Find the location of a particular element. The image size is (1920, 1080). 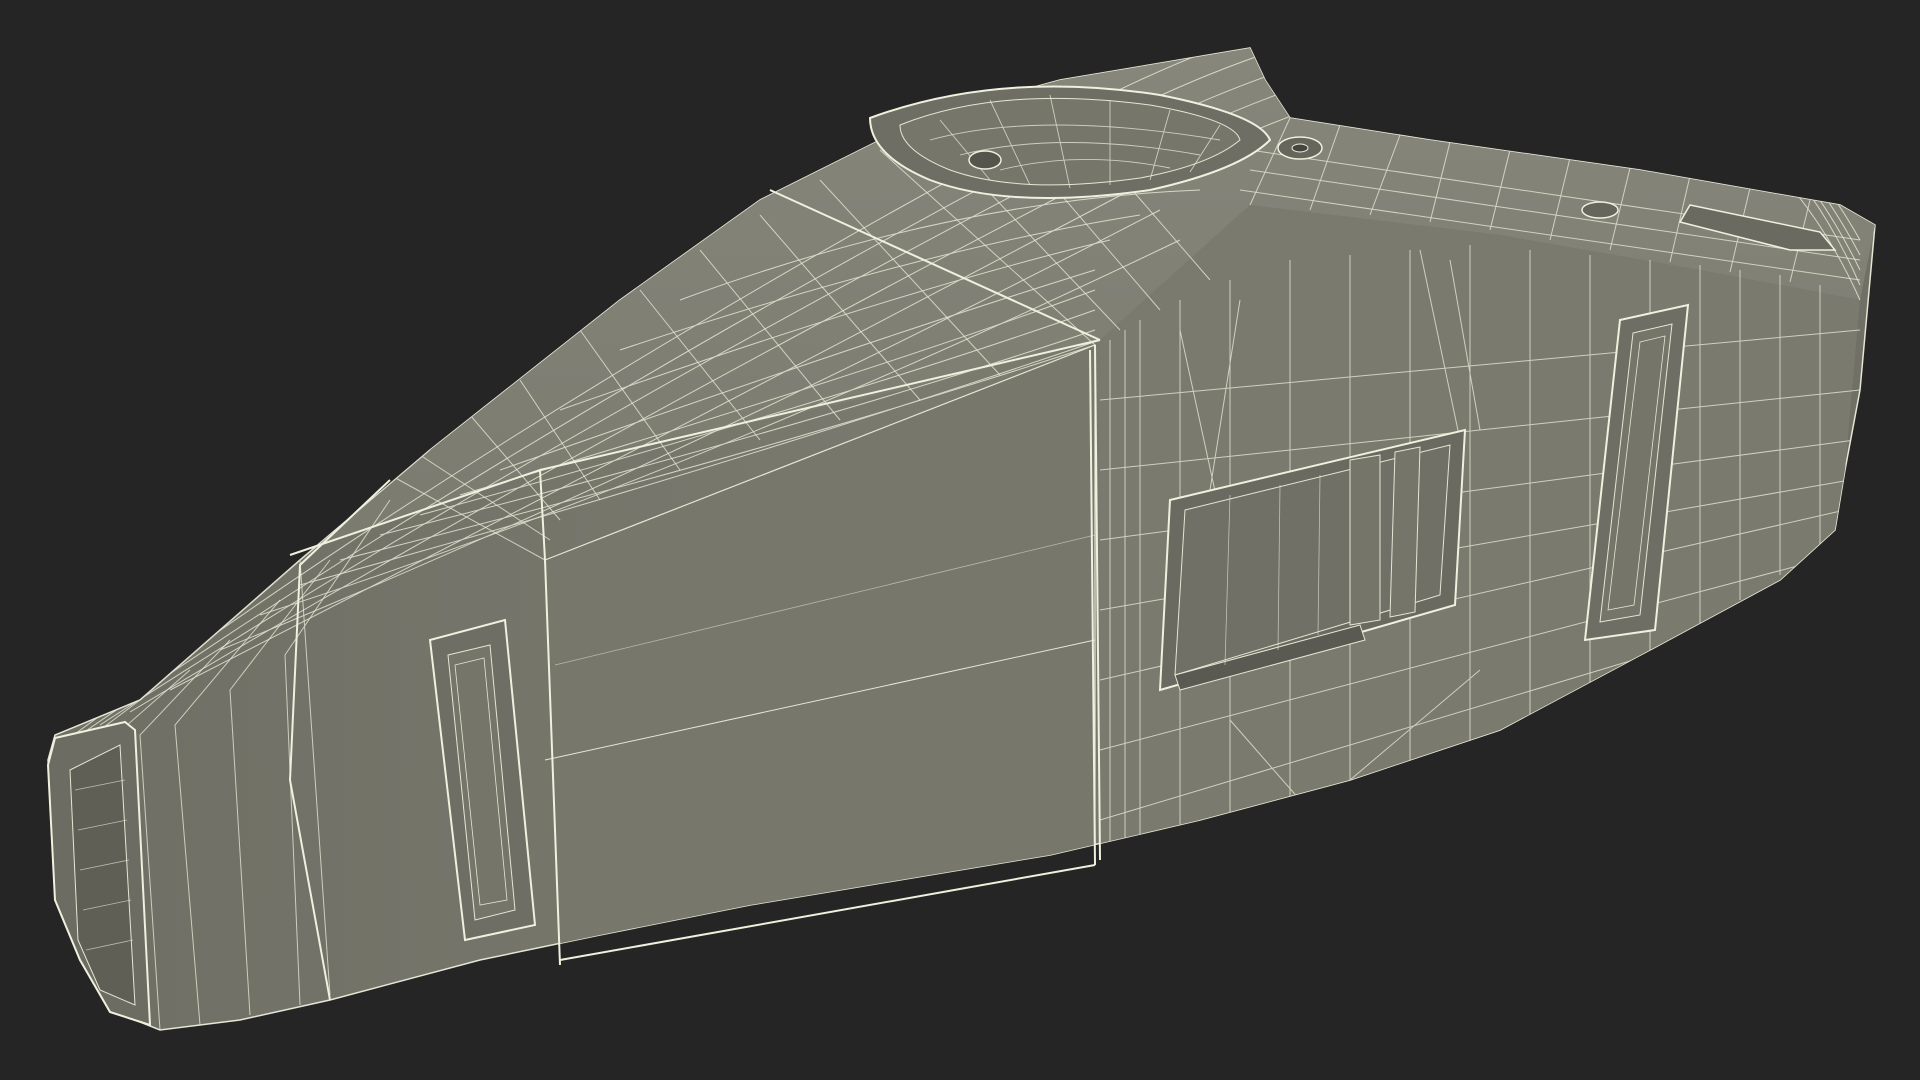

front-nozzle-opening is located at coordinates (99, 873).